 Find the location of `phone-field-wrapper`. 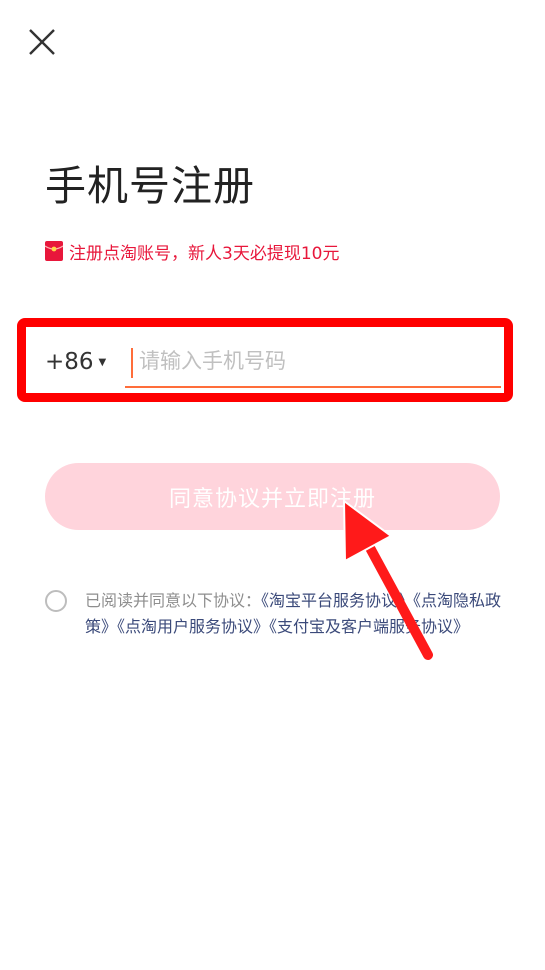

phone-field-wrapper is located at coordinates (313, 362).